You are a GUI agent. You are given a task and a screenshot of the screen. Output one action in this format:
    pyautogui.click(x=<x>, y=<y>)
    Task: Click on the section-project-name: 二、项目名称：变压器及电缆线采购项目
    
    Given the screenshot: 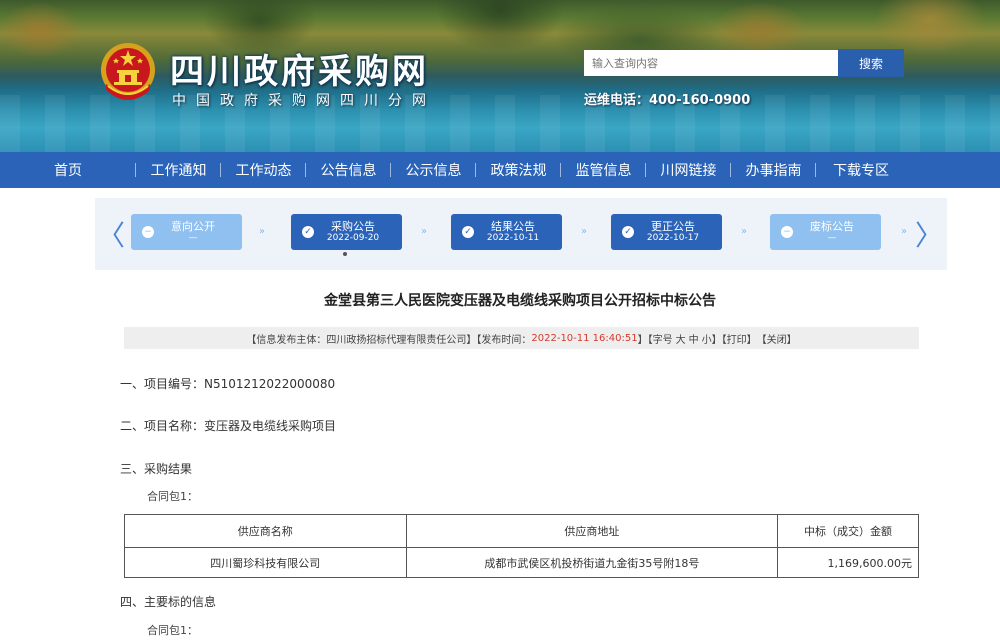 What is the action you would take?
    pyautogui.click(x=228, y=426)
    